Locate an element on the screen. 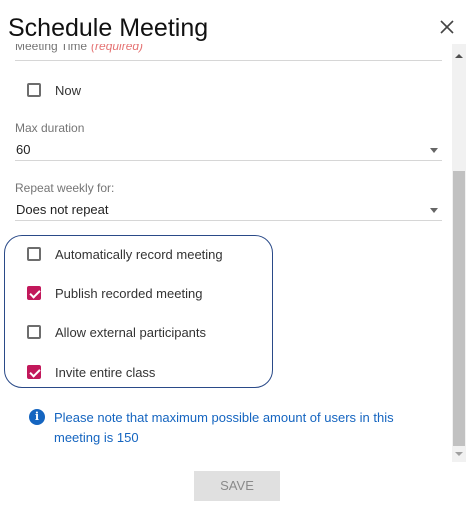  repeat-weekly-underline is located at coordinates (228, 220).